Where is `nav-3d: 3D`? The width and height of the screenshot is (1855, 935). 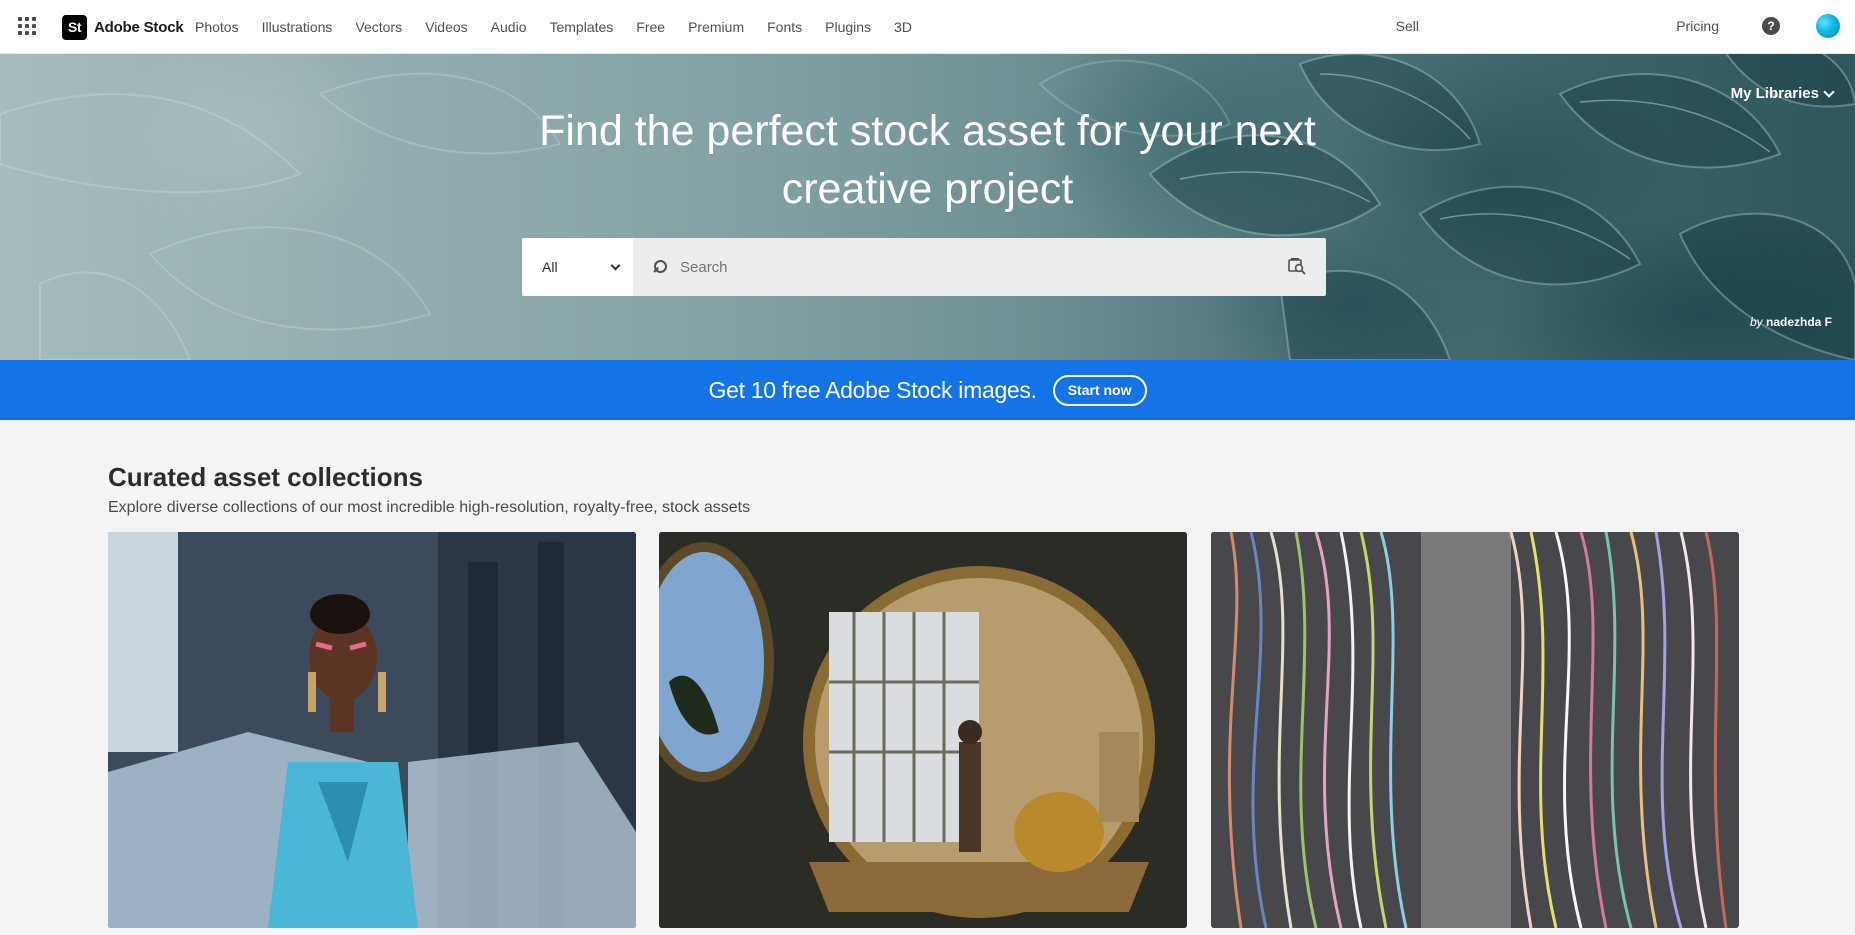
nav-3d: 3D is located at coordinates (903, 27).